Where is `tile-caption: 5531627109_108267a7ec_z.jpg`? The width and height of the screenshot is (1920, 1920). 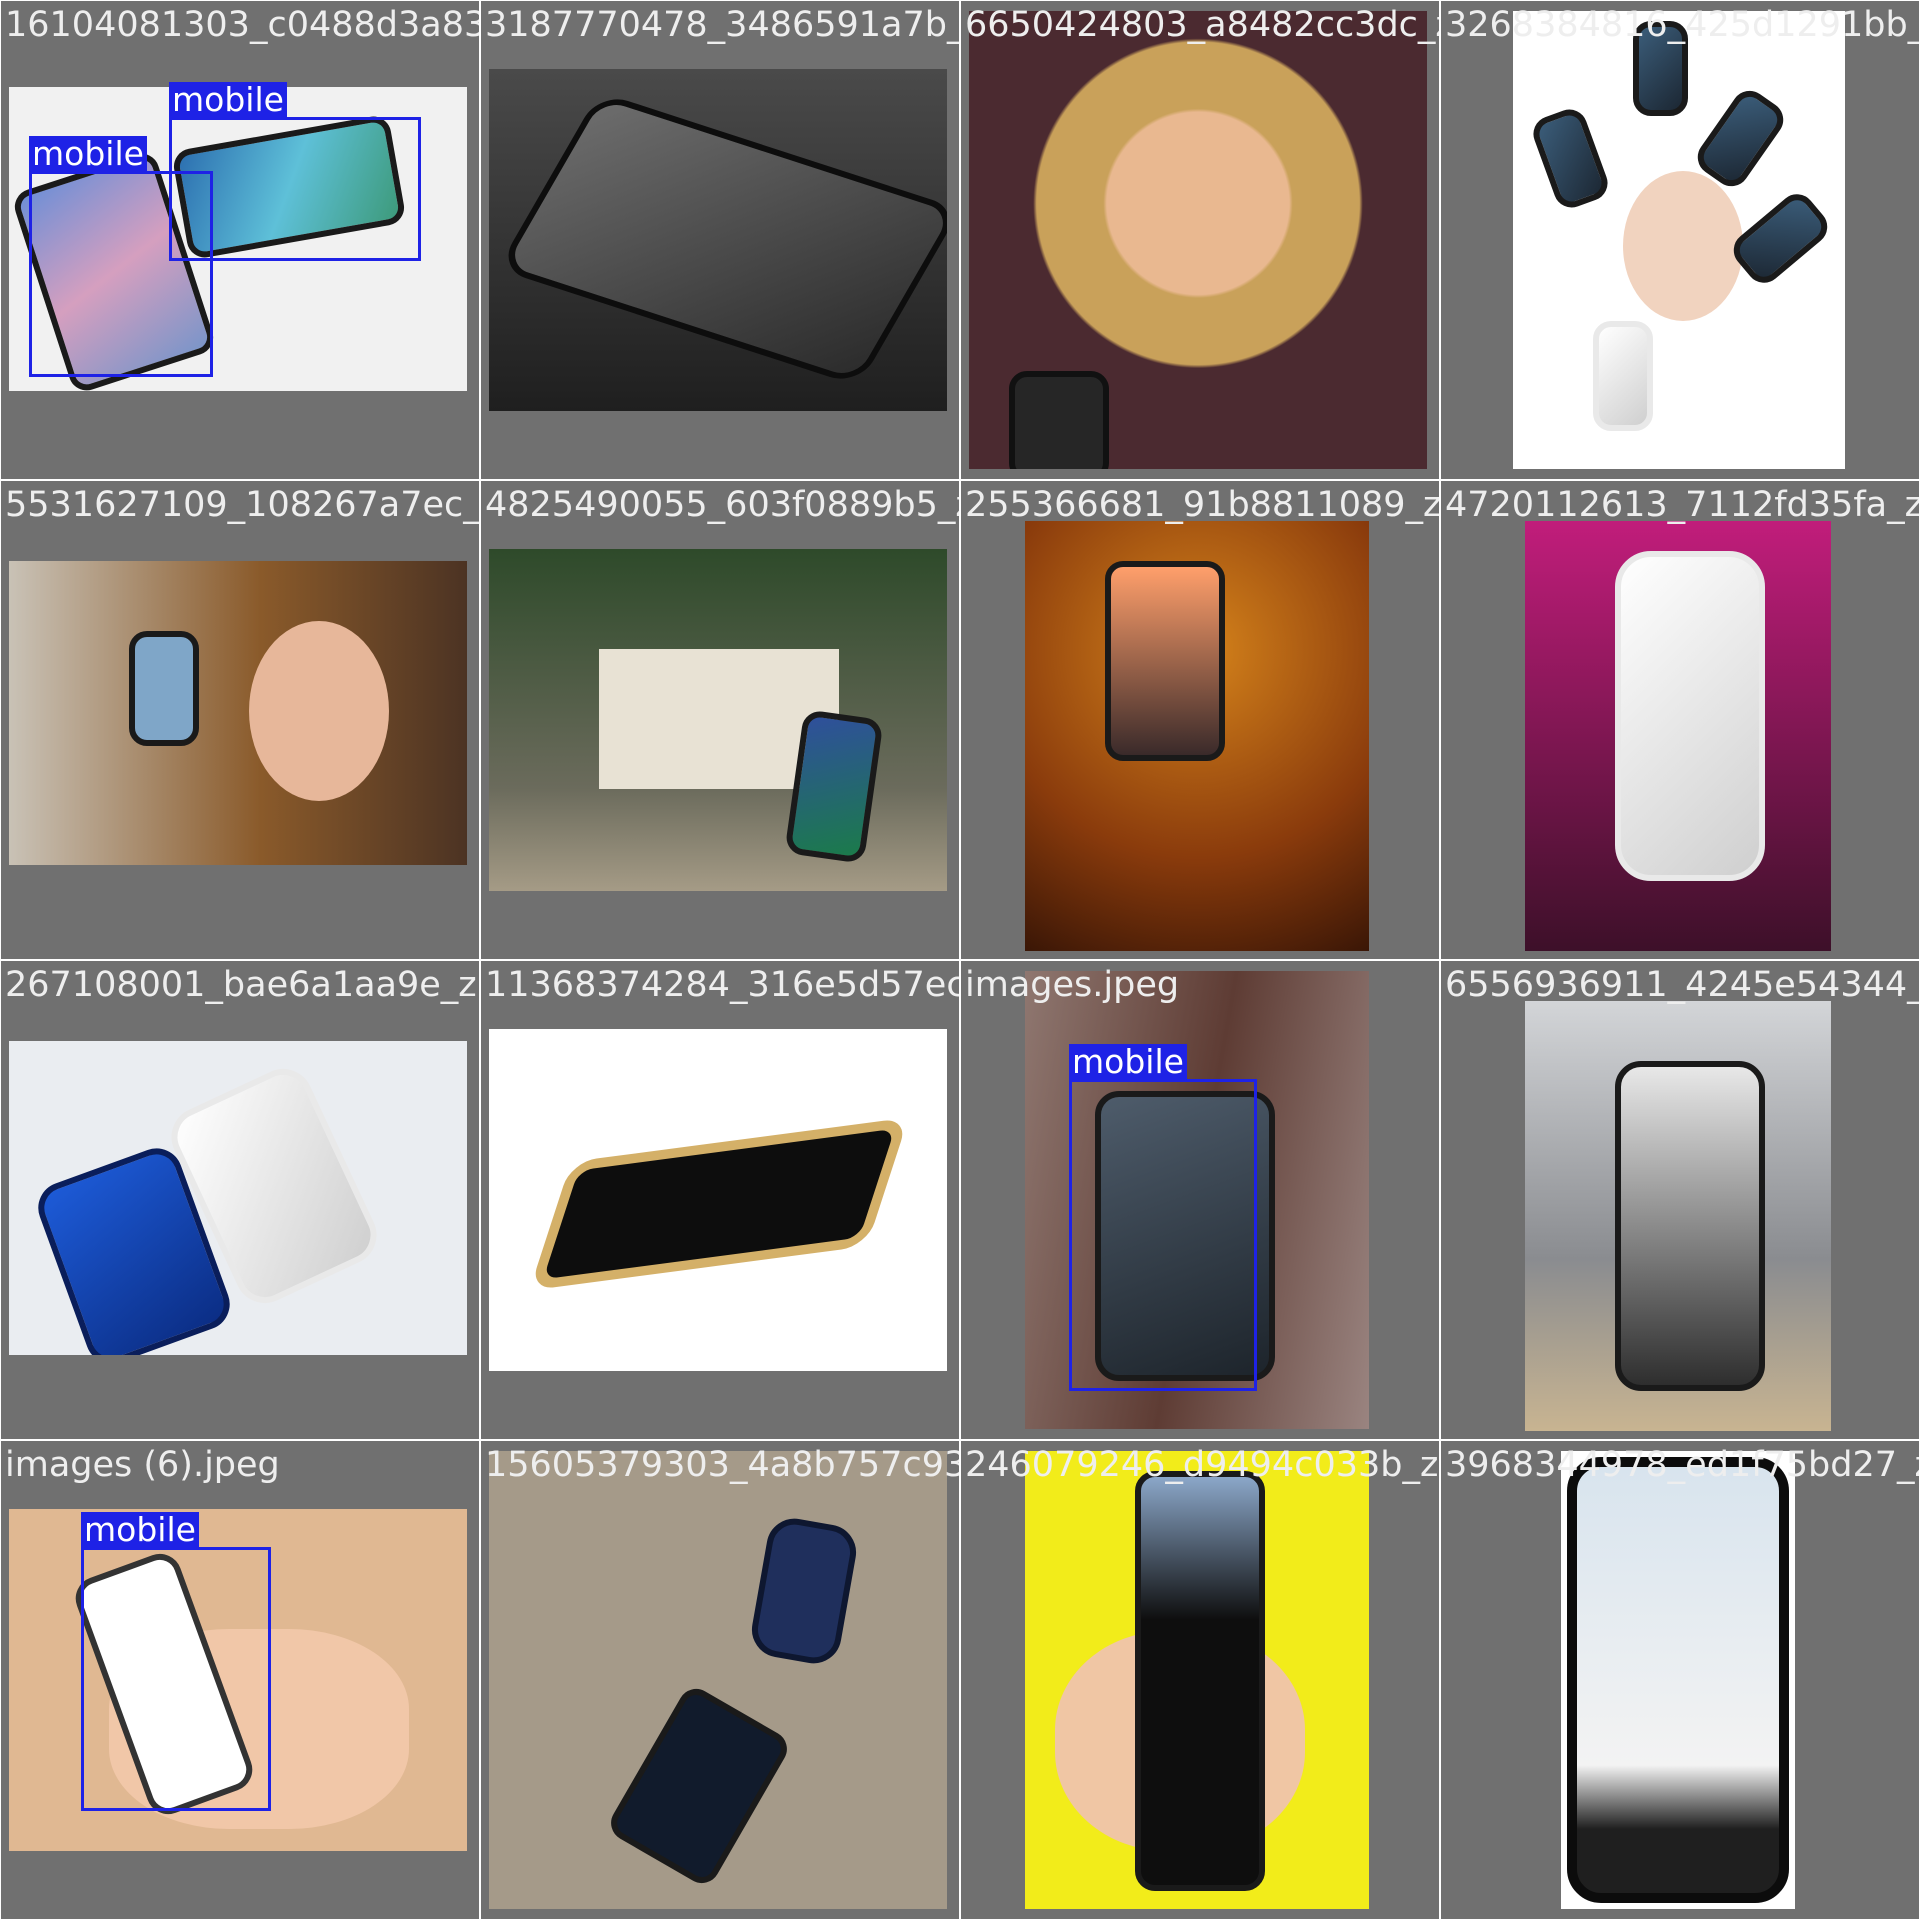
tile-caption: 5531627109_108267a7ec_z.jpg is located at coordinates (242, 505).